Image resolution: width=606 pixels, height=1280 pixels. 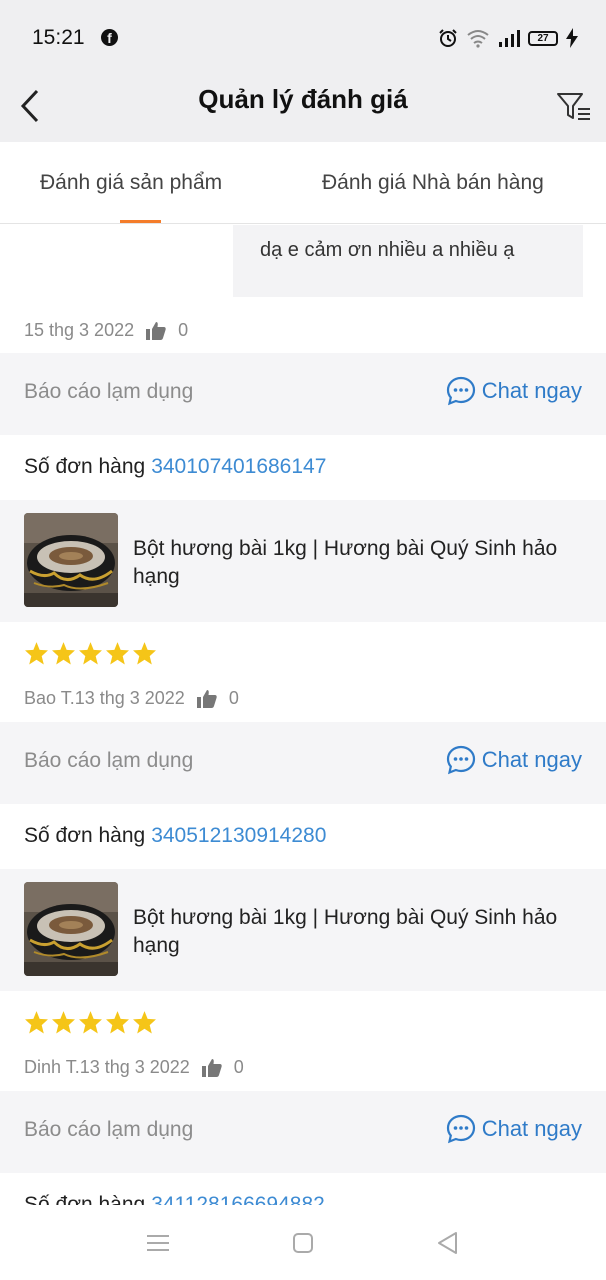 I want to click on tab-bar: Đánh giá sản phẩm Đánh giá Nhà bán hàng, so click(x=303, y=183).